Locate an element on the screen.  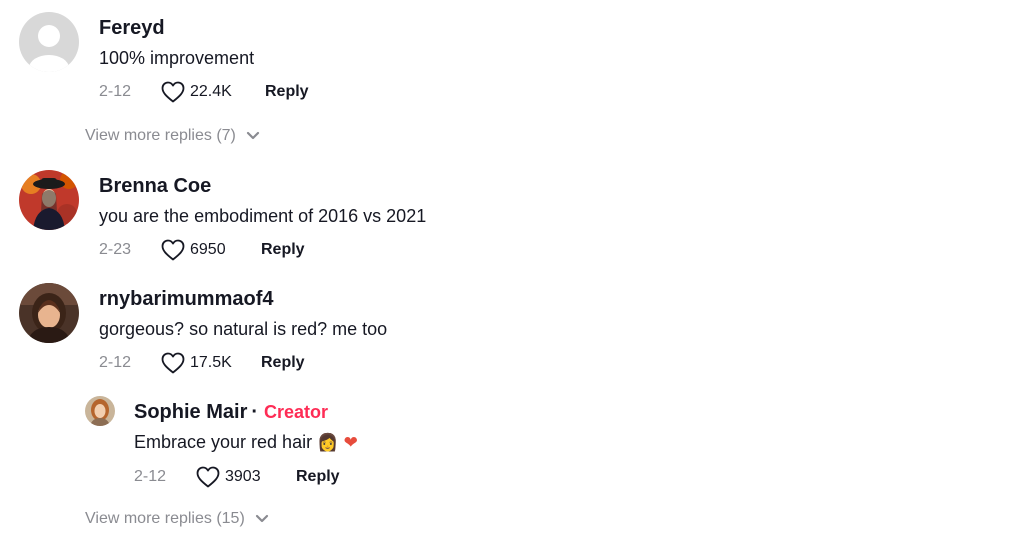
comment-meta: 2-12 17.5K Reply is located at coordinates (243, 363).